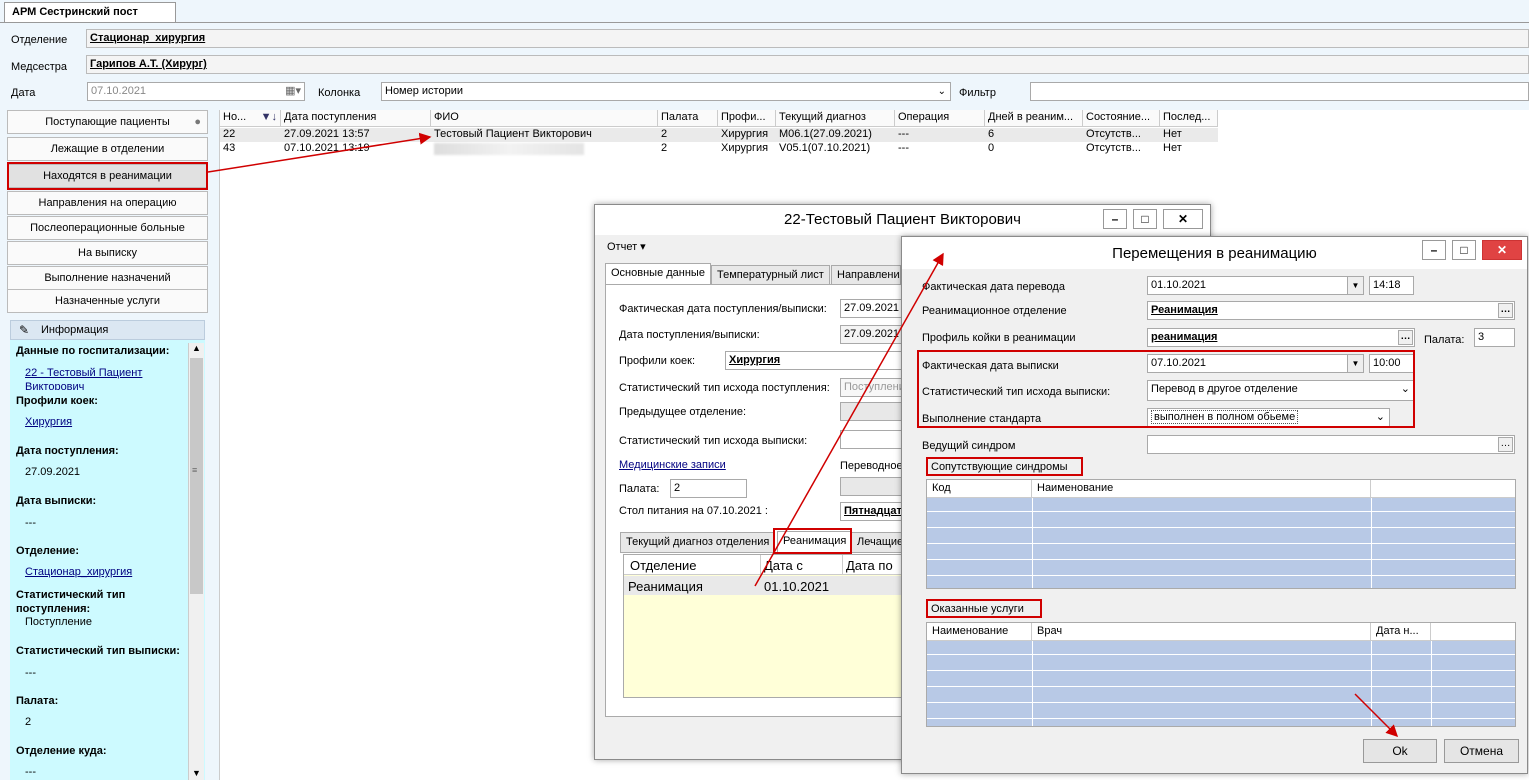 The height and width of the screenshot is (780, 1529). Describe the element at coordinates (849, 419) in the screenshot. I see `arrow-to-transfer-window` at that location.